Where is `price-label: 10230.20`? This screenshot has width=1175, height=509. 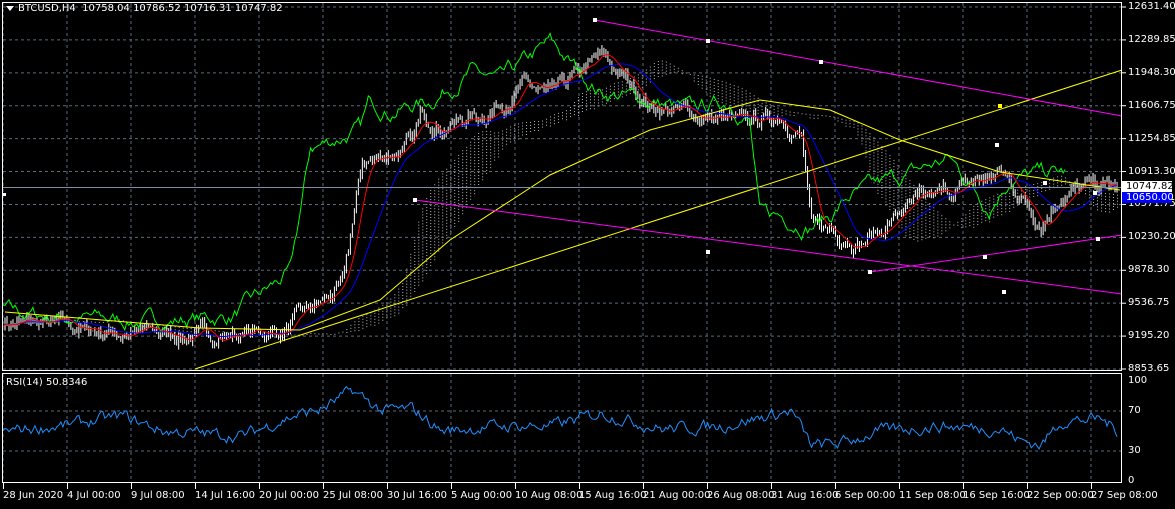
price-label: 10230.20 is located at coordinates (1151, 237).